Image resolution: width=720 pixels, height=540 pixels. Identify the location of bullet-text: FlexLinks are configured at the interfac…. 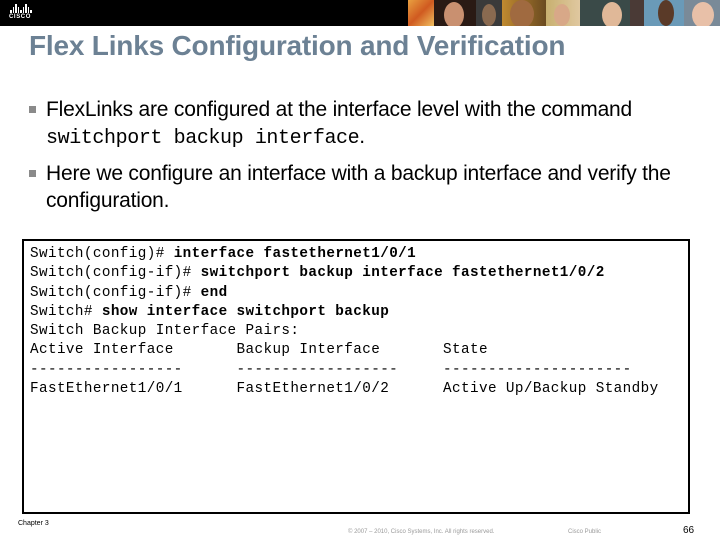
(339, 109).